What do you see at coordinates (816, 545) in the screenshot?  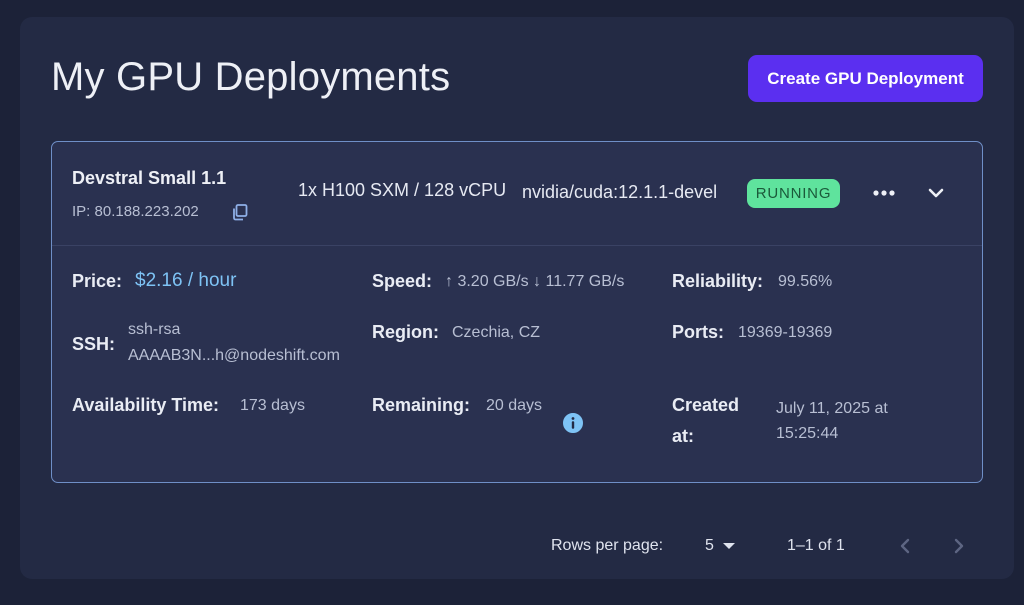 I see `pagination-range: 1–1 of 1` at bounding box center [816, 545].